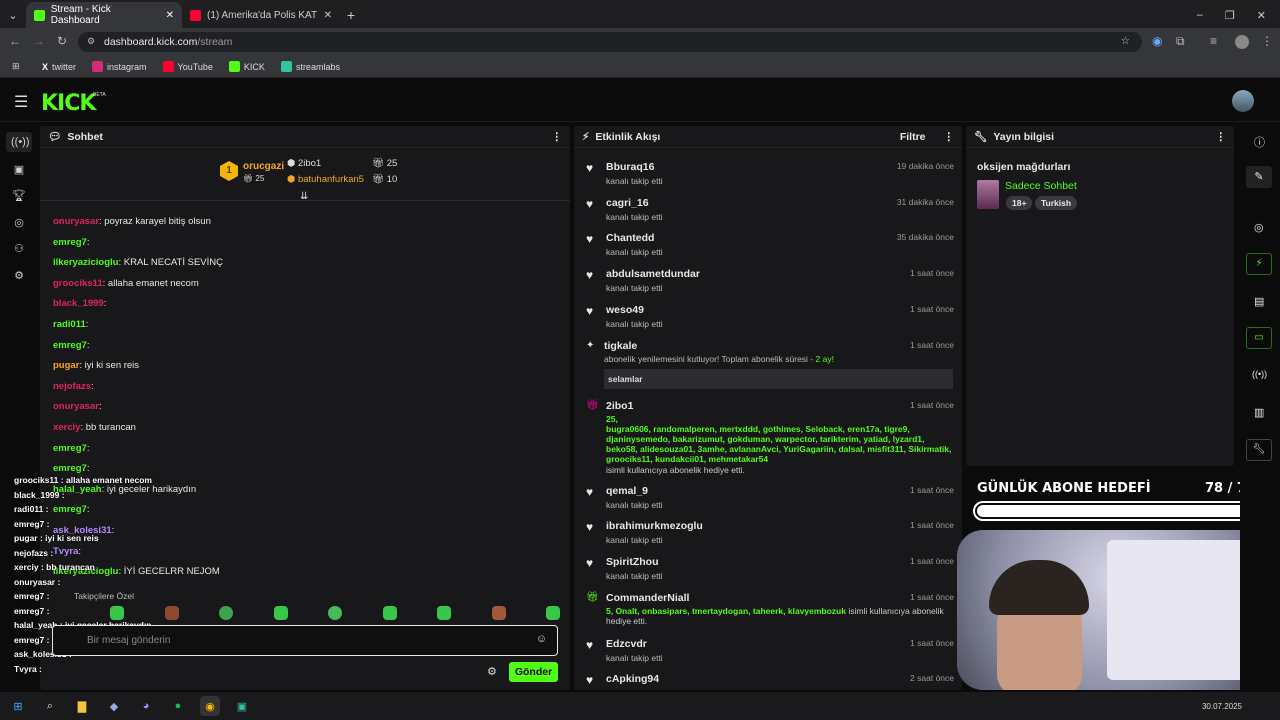  I want to click on chat-toggle-icon: ▭, so click(1259, 338).